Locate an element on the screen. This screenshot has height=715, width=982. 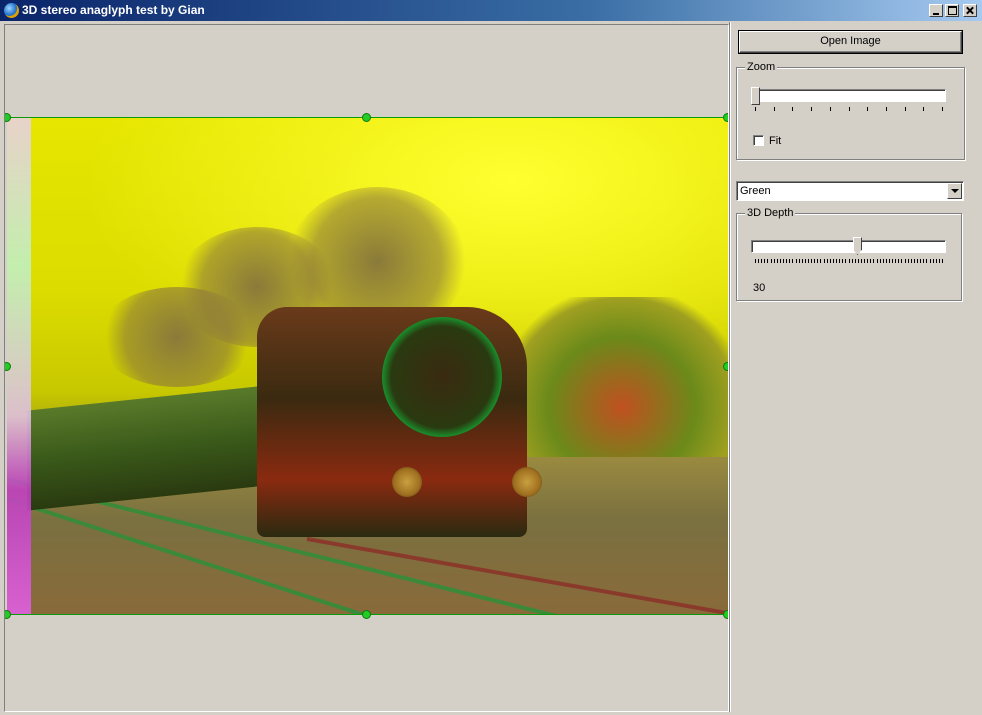
smoke-cloud is located at coordinates (177, 337).